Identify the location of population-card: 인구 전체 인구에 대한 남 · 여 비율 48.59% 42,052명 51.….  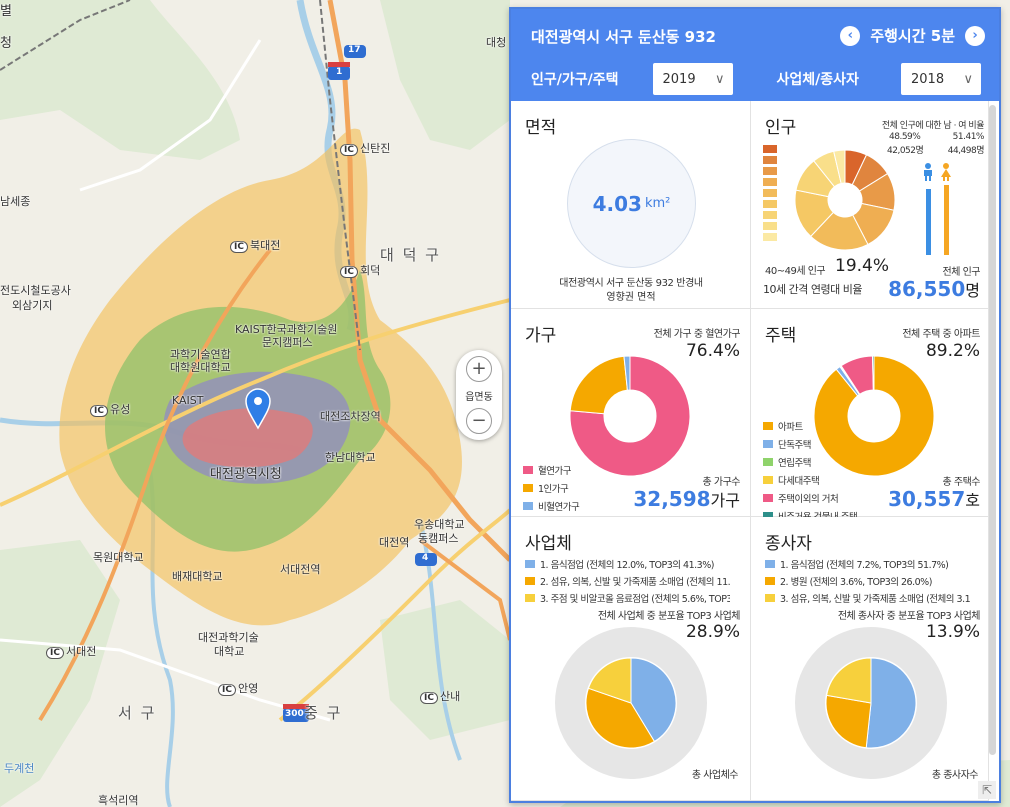
(870, 205).